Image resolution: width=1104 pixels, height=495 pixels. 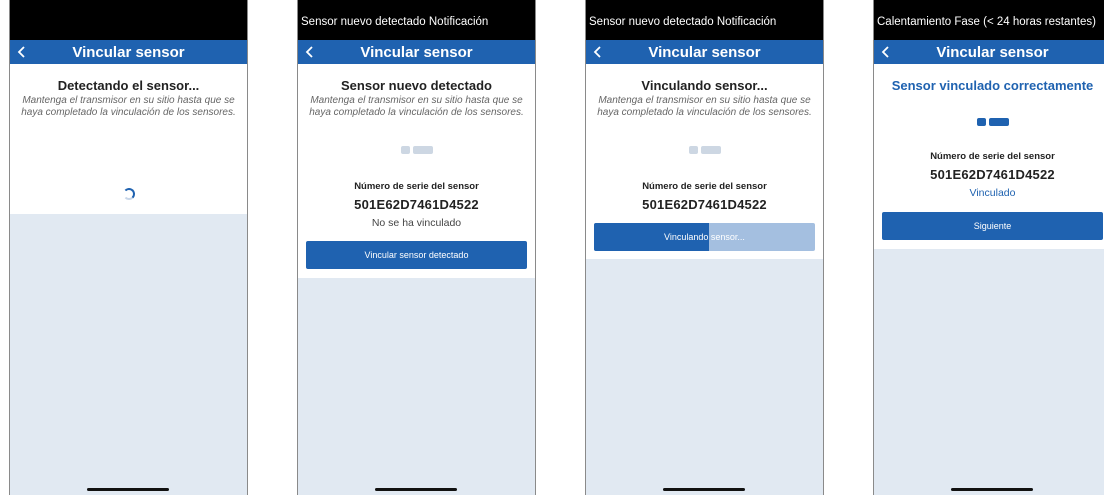 I want to click on link-status: Vinculado, so click(x=992, y=193).